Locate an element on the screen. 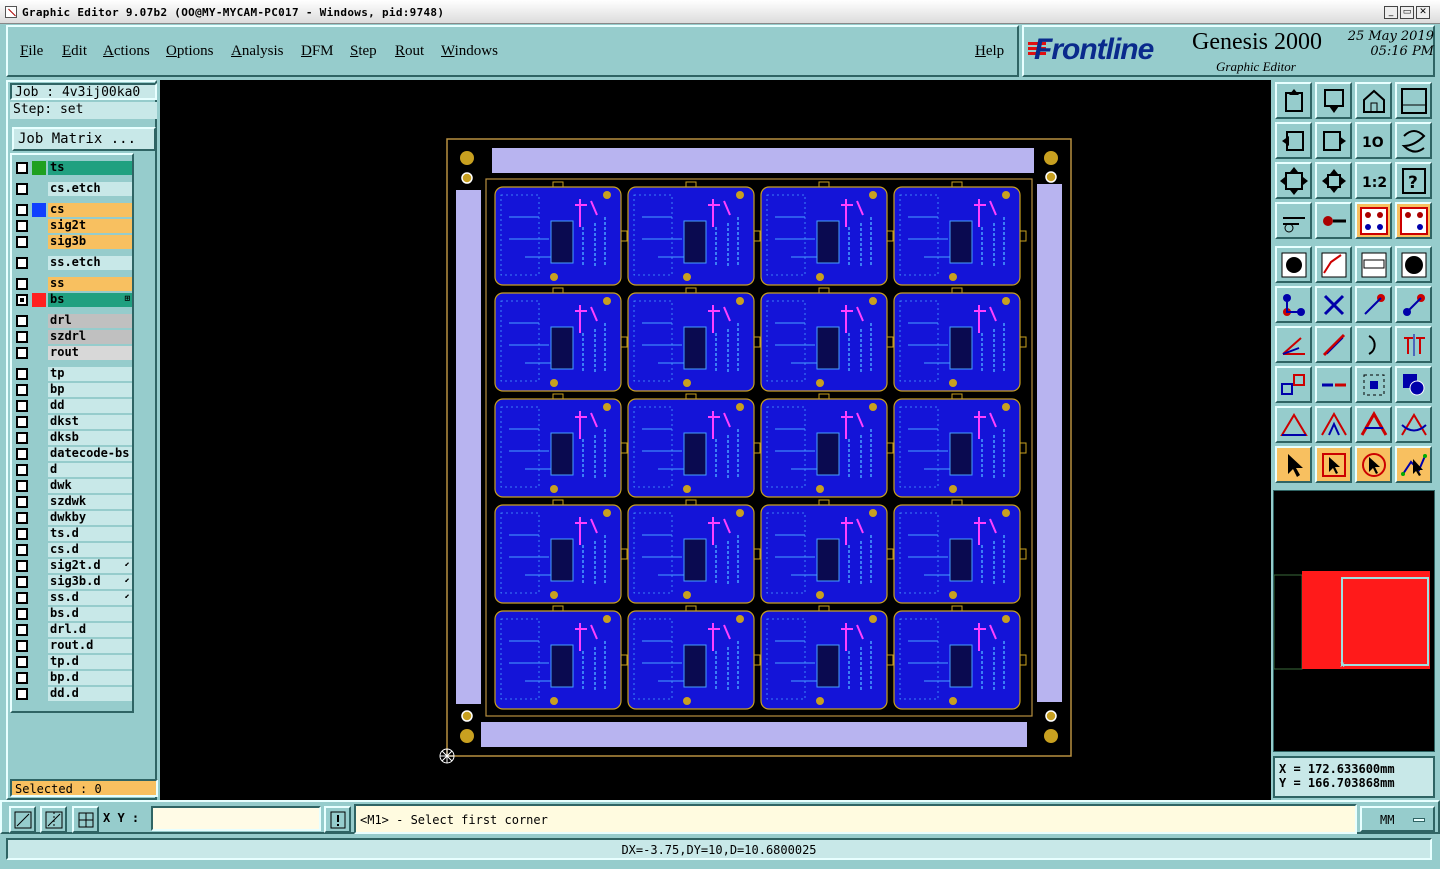 Image resolution: width=1440 pixels, height=869 pixels. snap-off-icon is located at coordinates (22, 819).